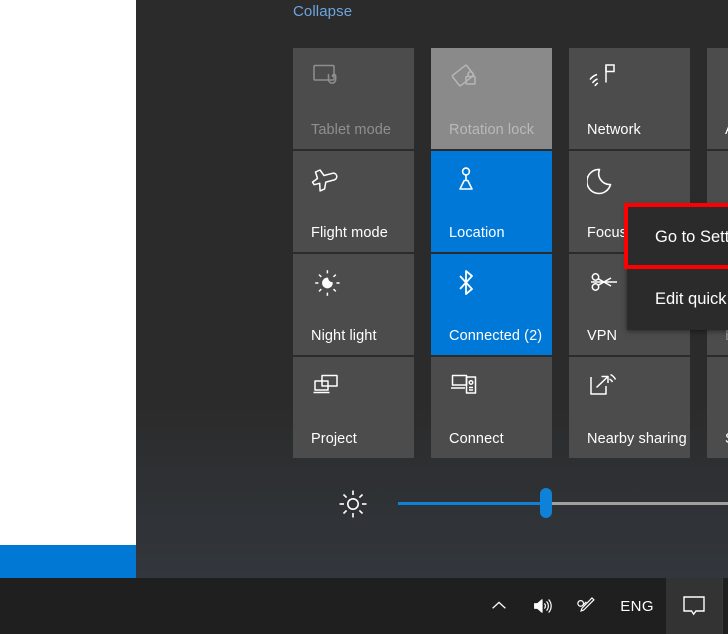 The image size is (728, 634). What do you see at coordinates (344, 336) in the screenshot?
I see `quick-action-tile-label: Night light` at bounding box center [344, 336].